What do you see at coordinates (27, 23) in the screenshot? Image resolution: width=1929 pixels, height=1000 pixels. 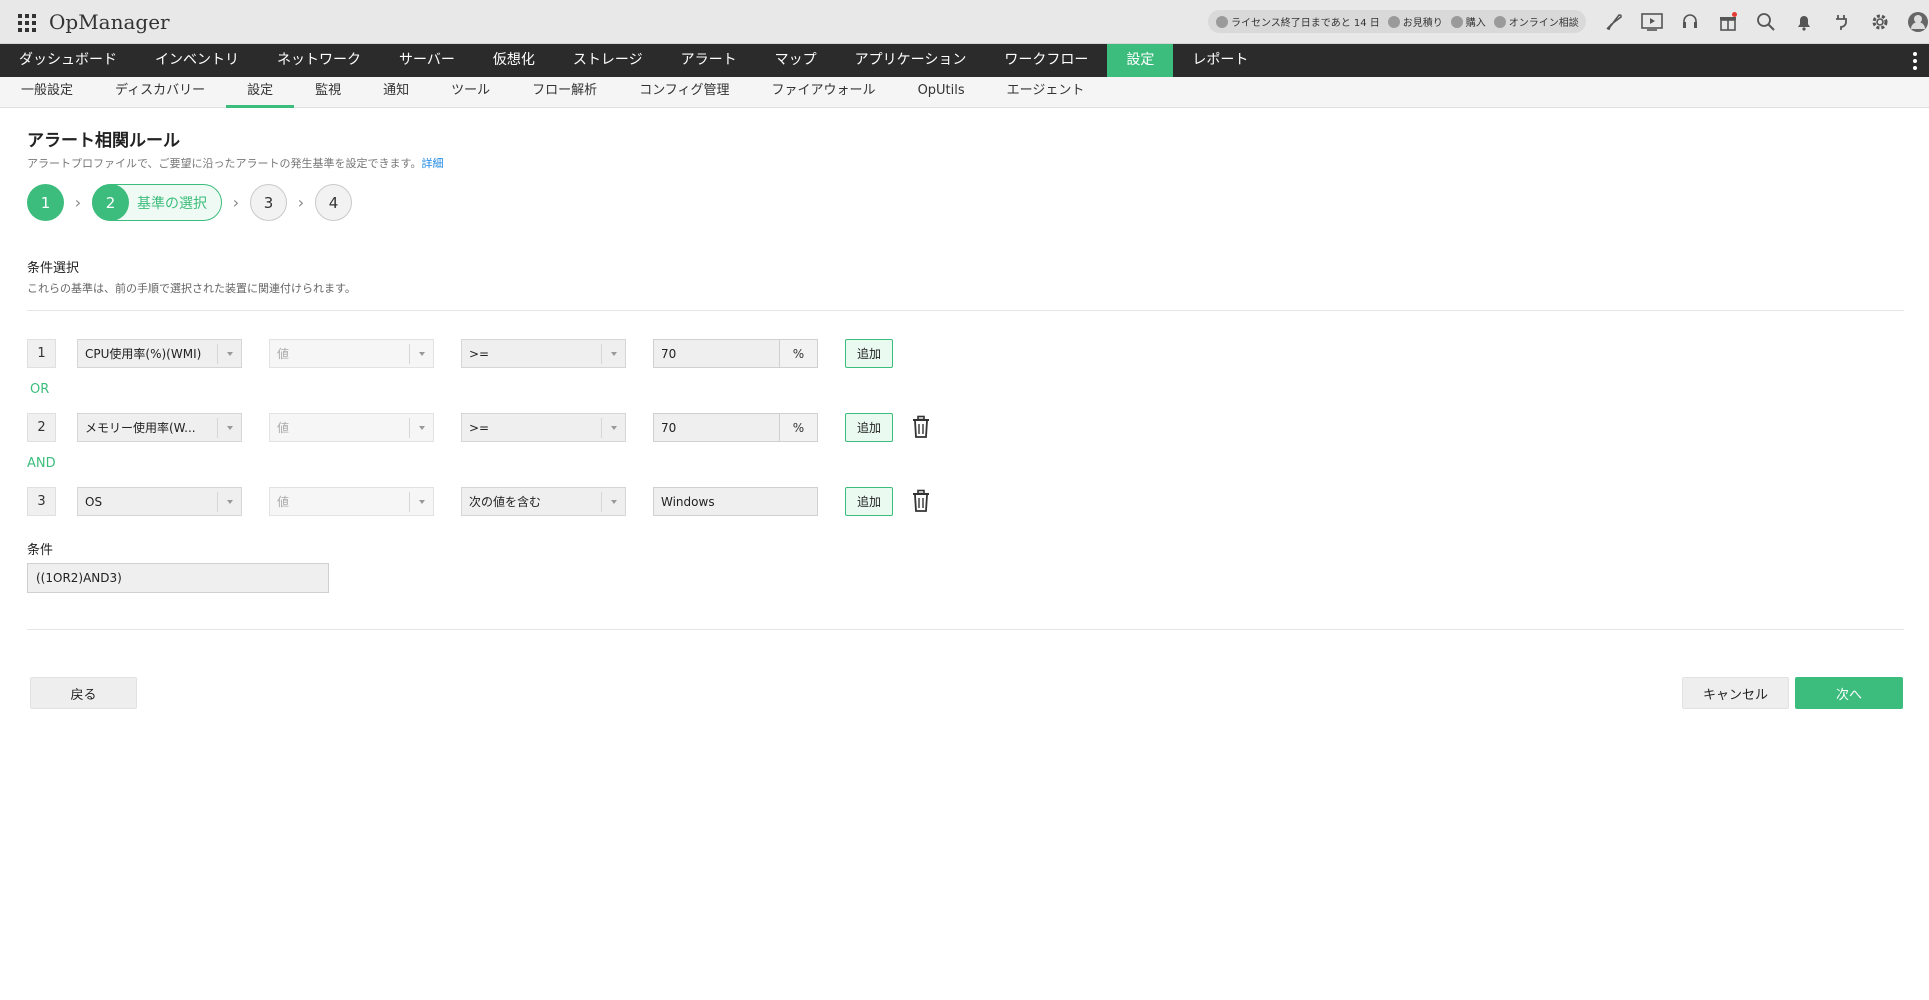 I see `app-grid-icon` at bounding box center [27, 23].